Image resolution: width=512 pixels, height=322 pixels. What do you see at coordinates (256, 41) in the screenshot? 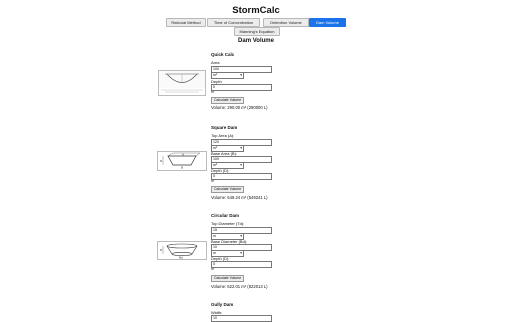
I see `page-heading: Dam Volume` at bounding box center [256, 41].